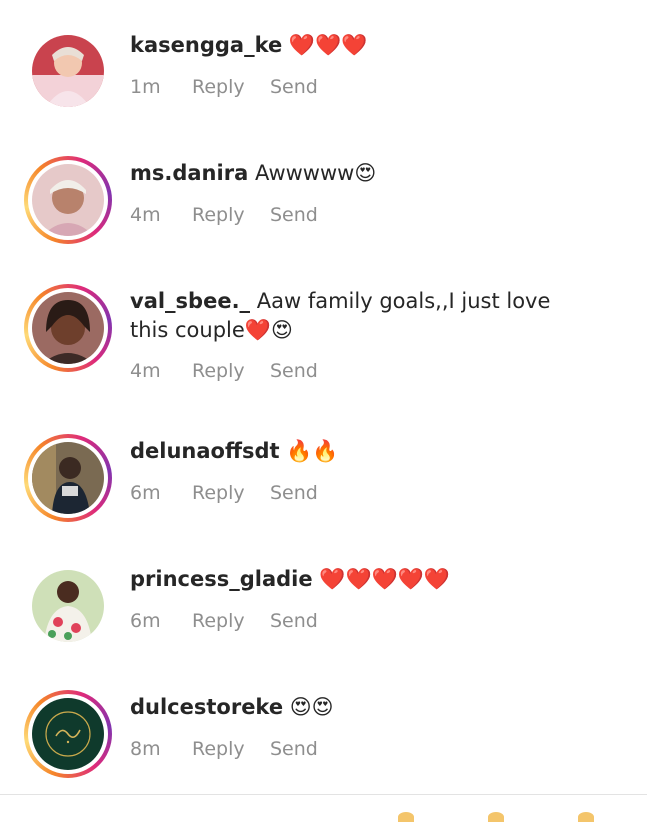 The width and height of the screenshot is (647, 822). What do you see at coordinates (328, 45) in the screenshot?
I see `comment-emoji: ❤️❤️❤️` at bounding box center [328, 45].